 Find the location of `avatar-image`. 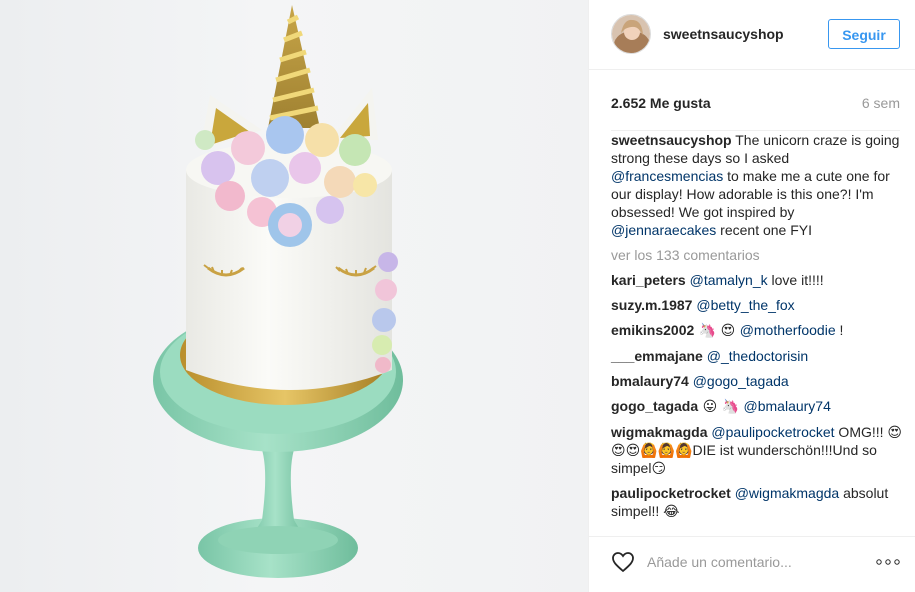

avatar-image is located at coordinates (631, 34).